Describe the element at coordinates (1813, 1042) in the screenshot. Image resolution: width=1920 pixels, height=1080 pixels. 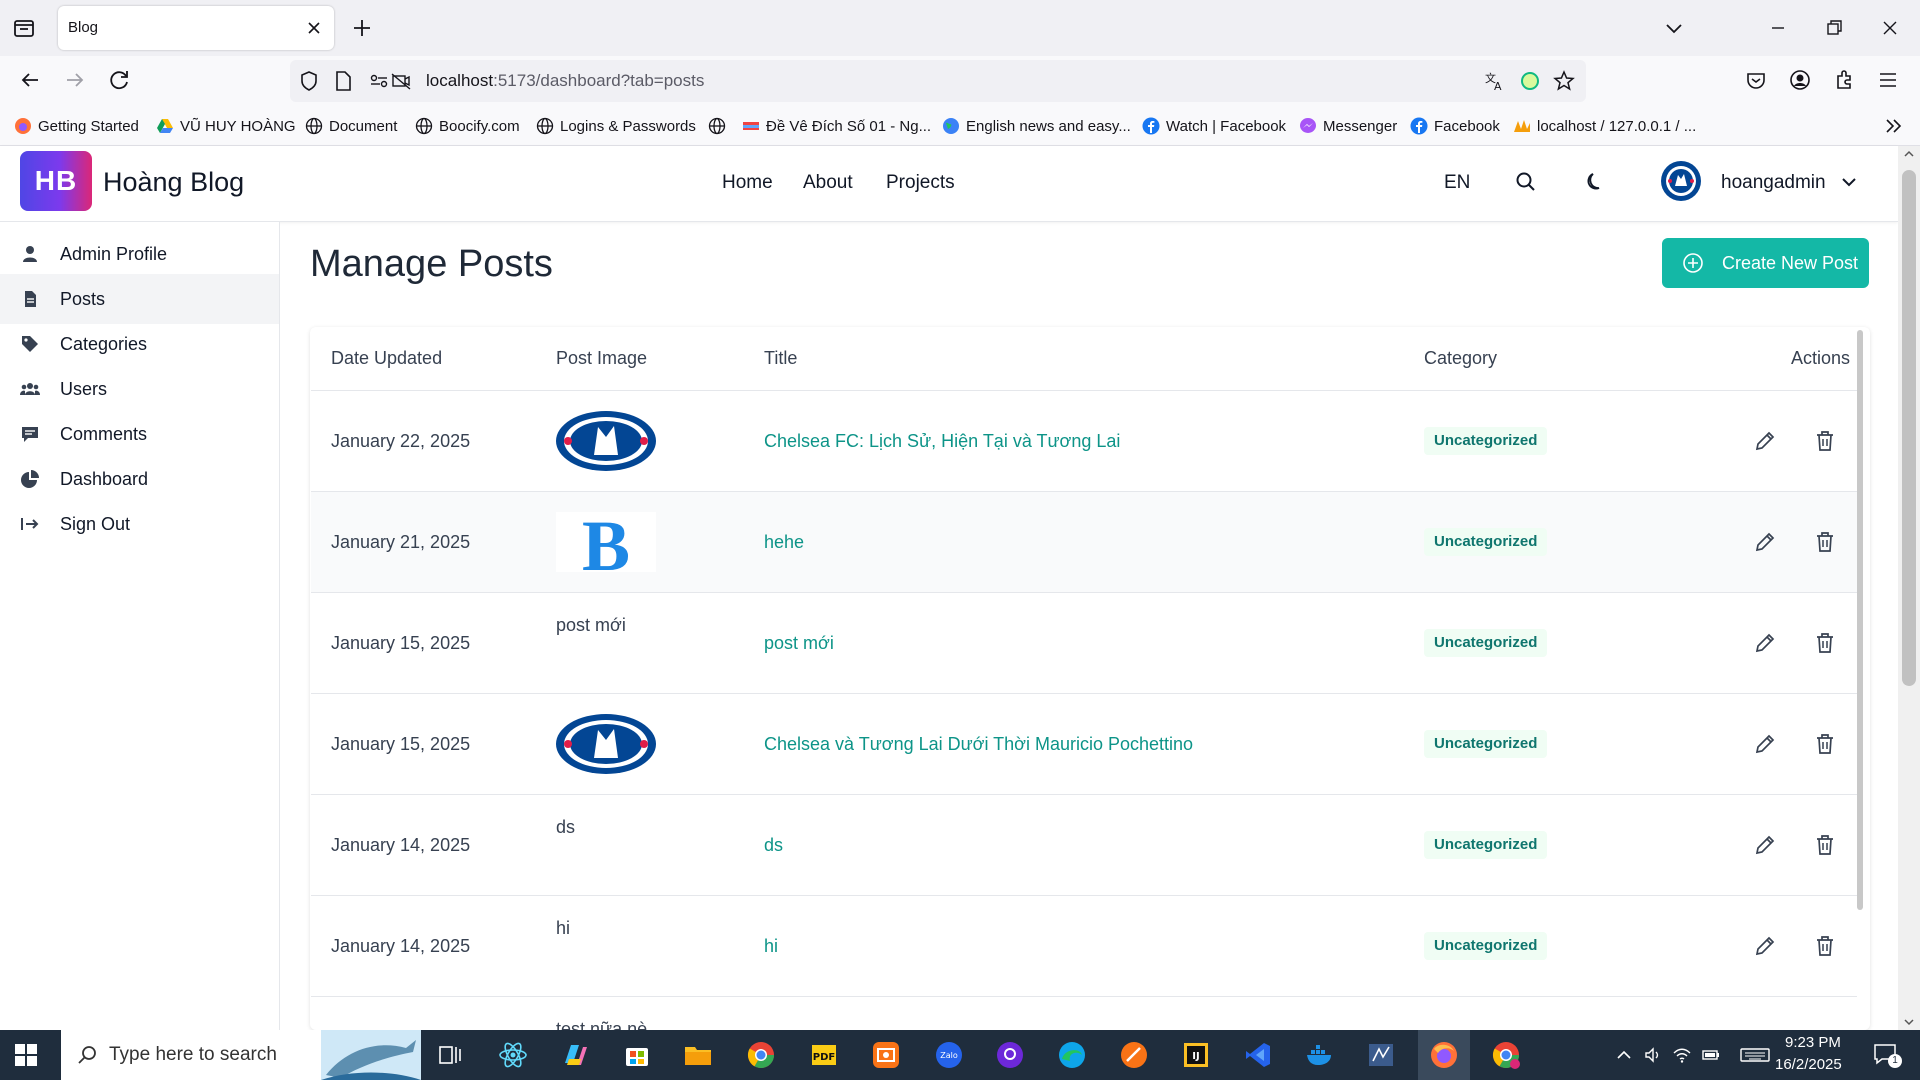
I see `clock-time: 9:23 PM` at that location.